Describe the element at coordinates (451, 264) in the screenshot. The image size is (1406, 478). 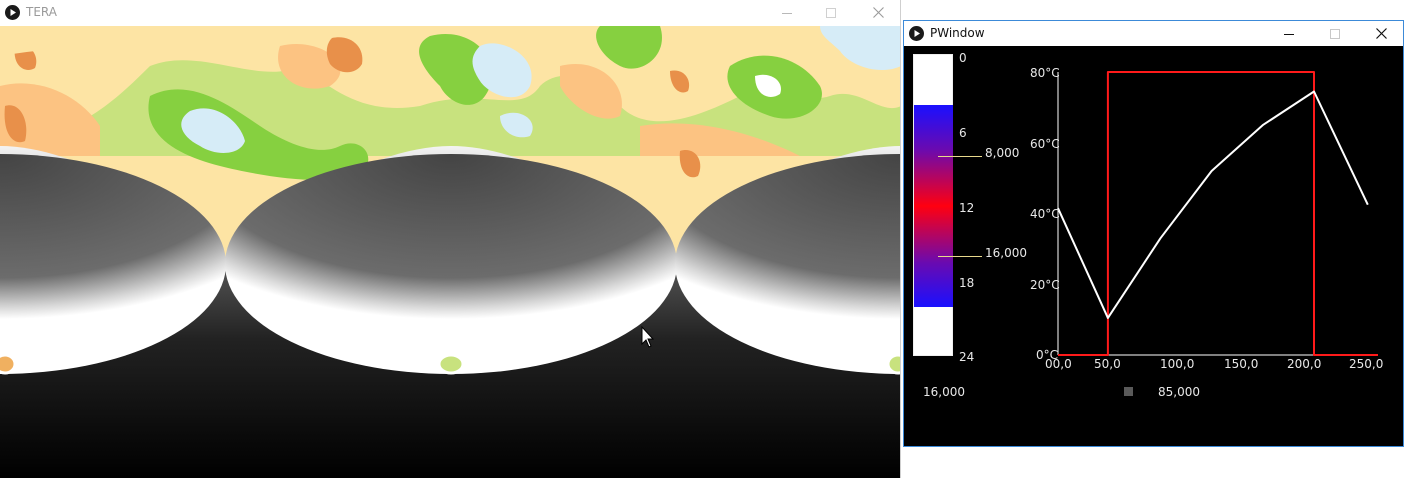
I see `field-lobe` at that location.